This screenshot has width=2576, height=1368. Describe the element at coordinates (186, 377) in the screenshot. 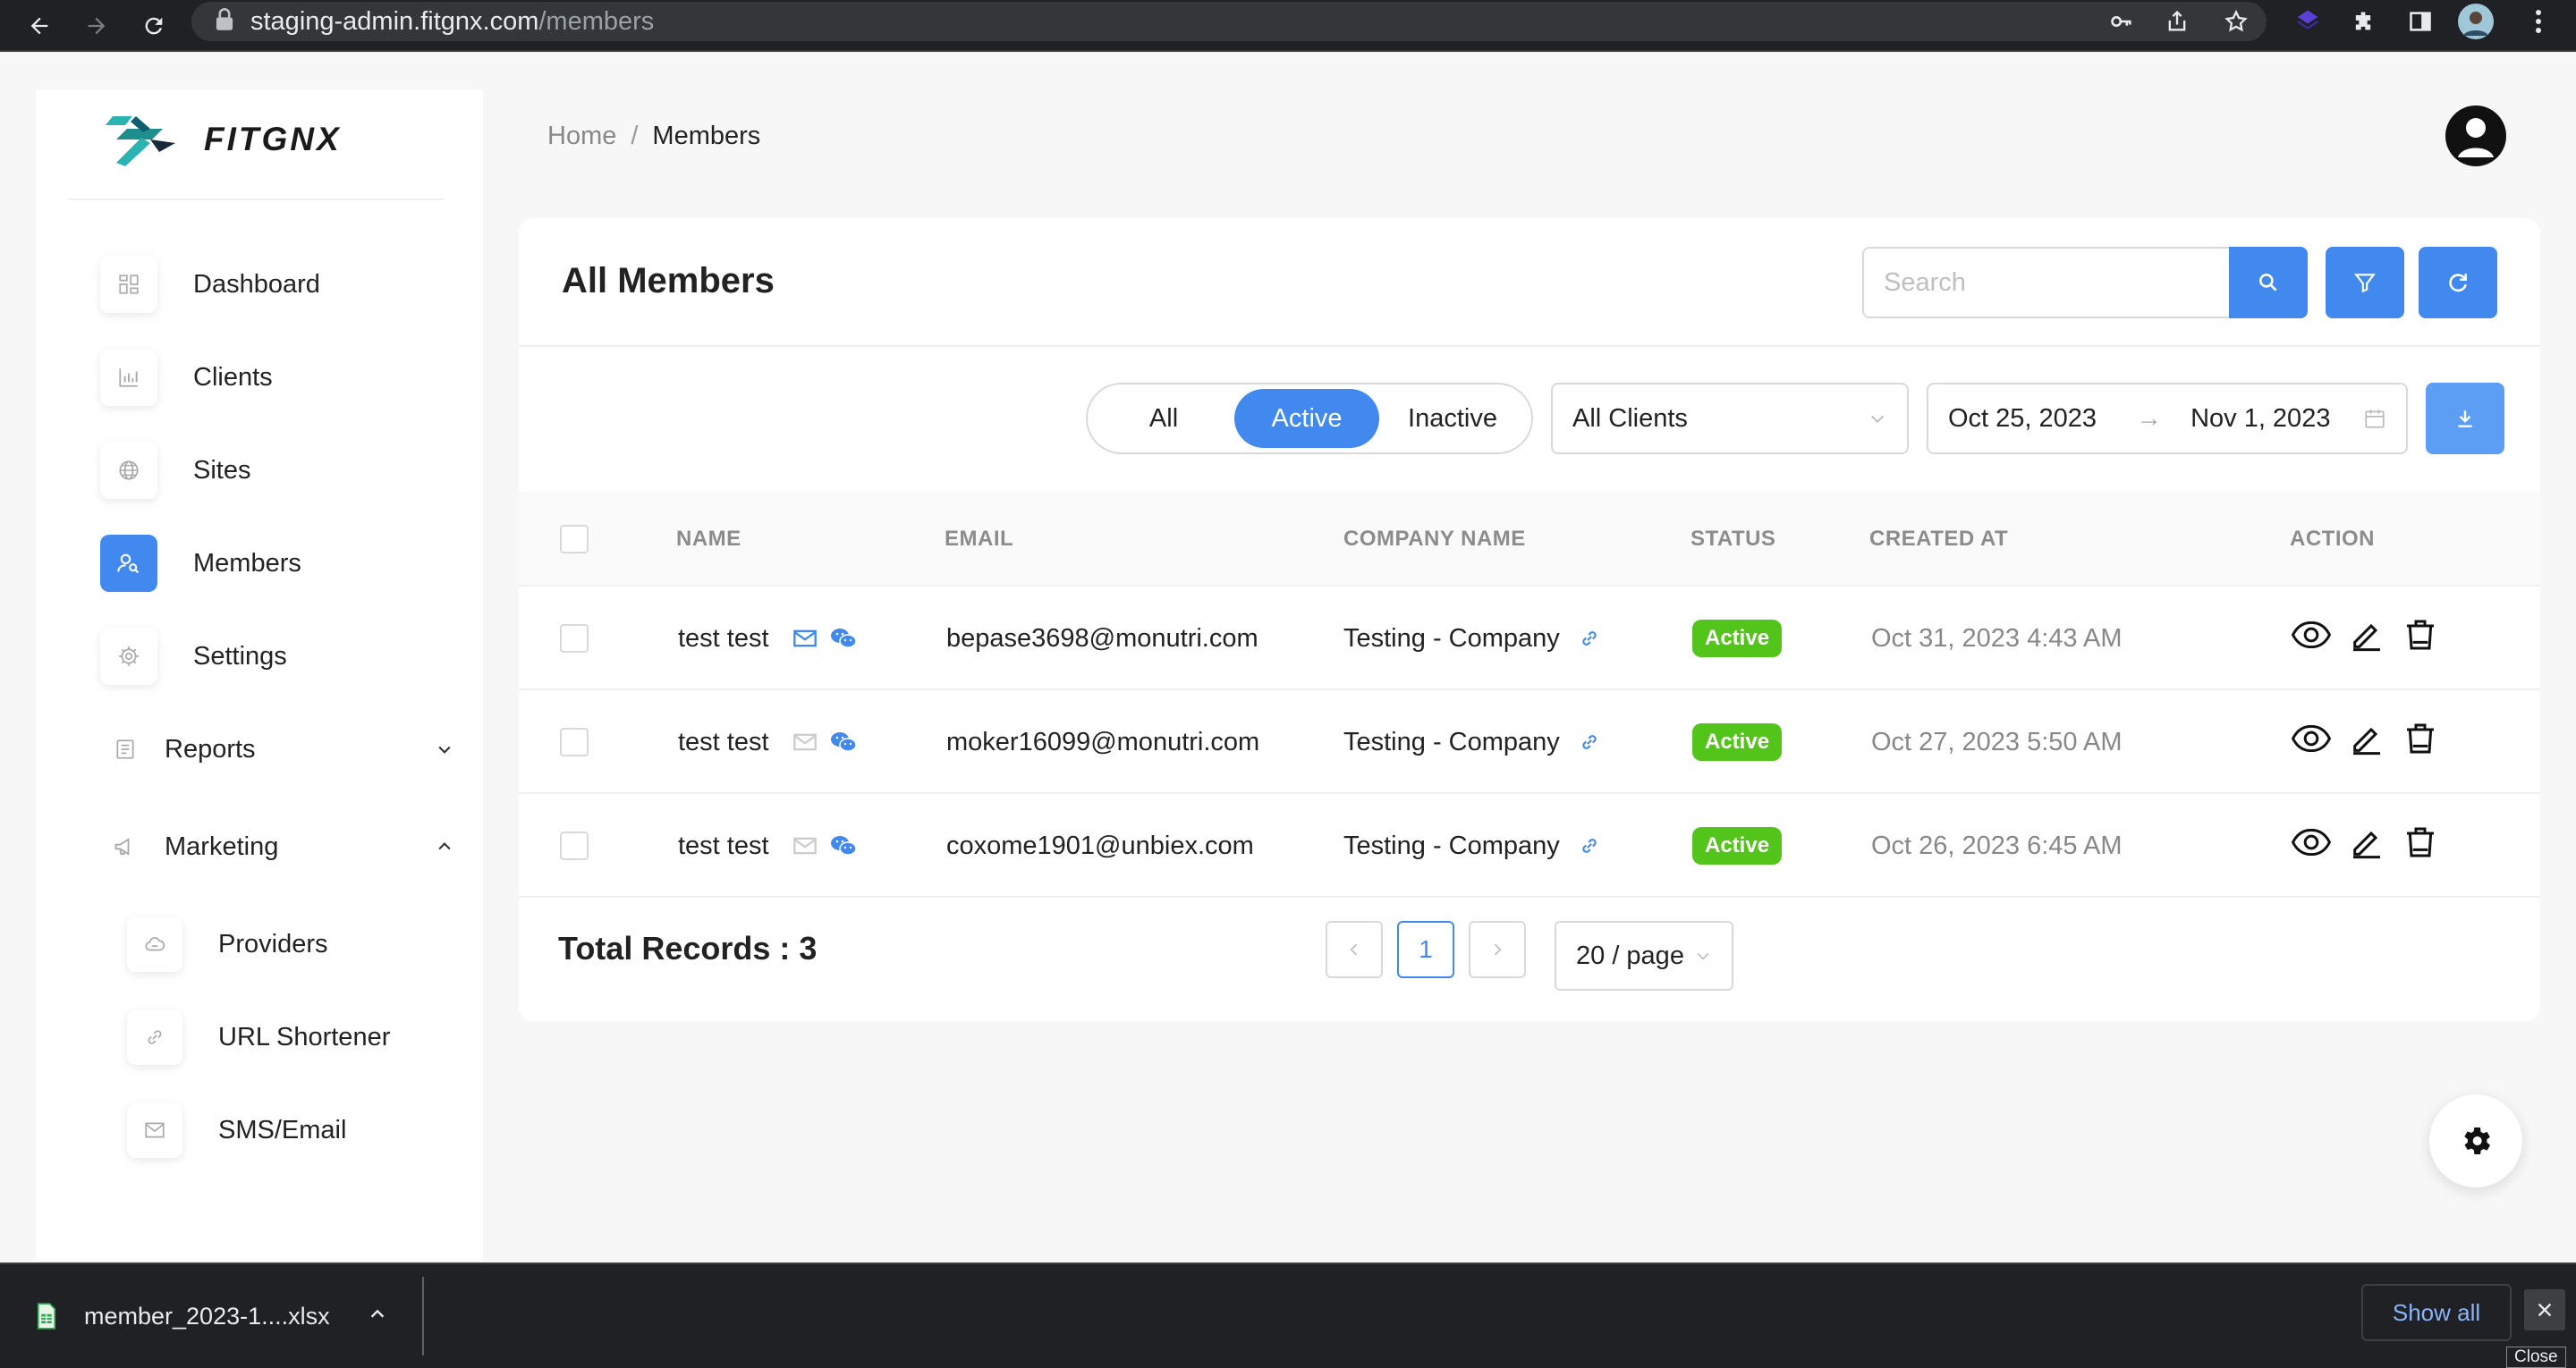

I see `sidebar-item-clients: Clients` at that location.